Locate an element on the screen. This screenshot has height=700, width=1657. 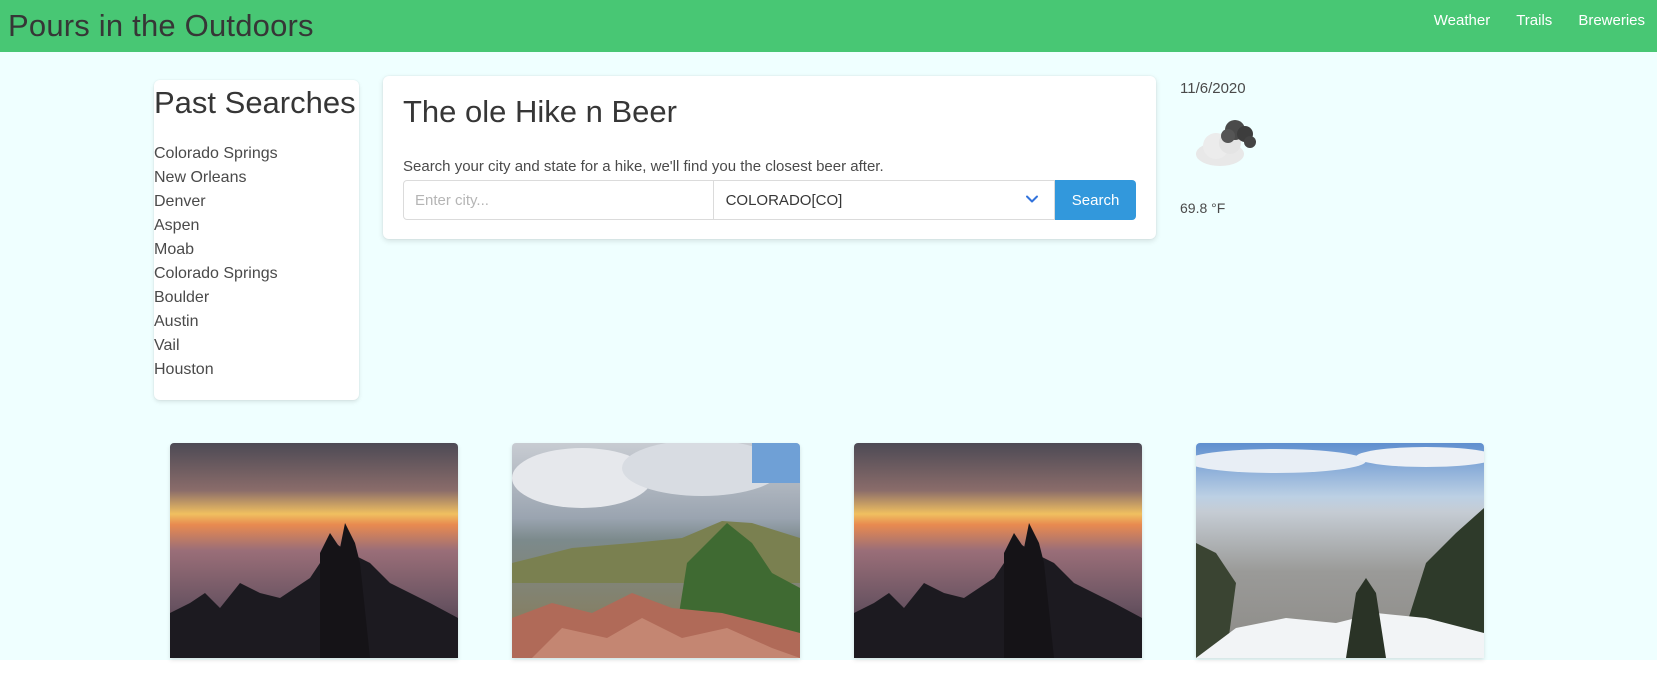
past-searches-title: Past Searches is located at coordinates (255, 102).